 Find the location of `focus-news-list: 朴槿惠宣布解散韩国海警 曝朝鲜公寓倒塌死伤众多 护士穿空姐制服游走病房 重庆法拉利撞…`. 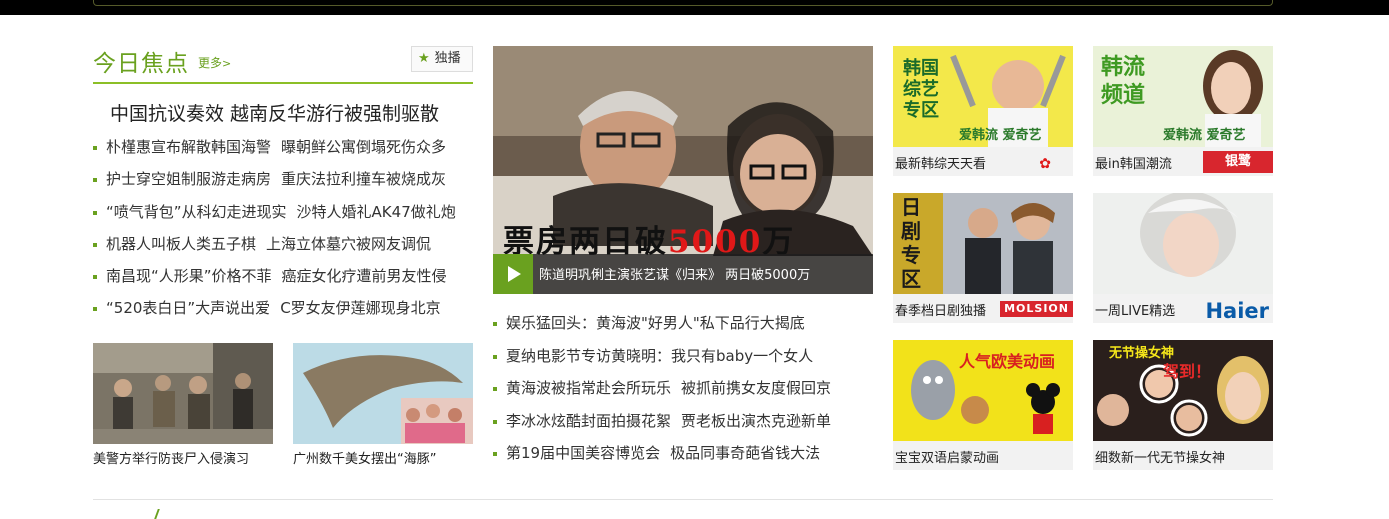

focus-news-list: 朴槿惠宣布解散韩国海警 曝朝鲜公寓倒塌死伤众多 护士穿空姐制服游走病房 重庆法拉利撞… is located at coordinates (274, 231).